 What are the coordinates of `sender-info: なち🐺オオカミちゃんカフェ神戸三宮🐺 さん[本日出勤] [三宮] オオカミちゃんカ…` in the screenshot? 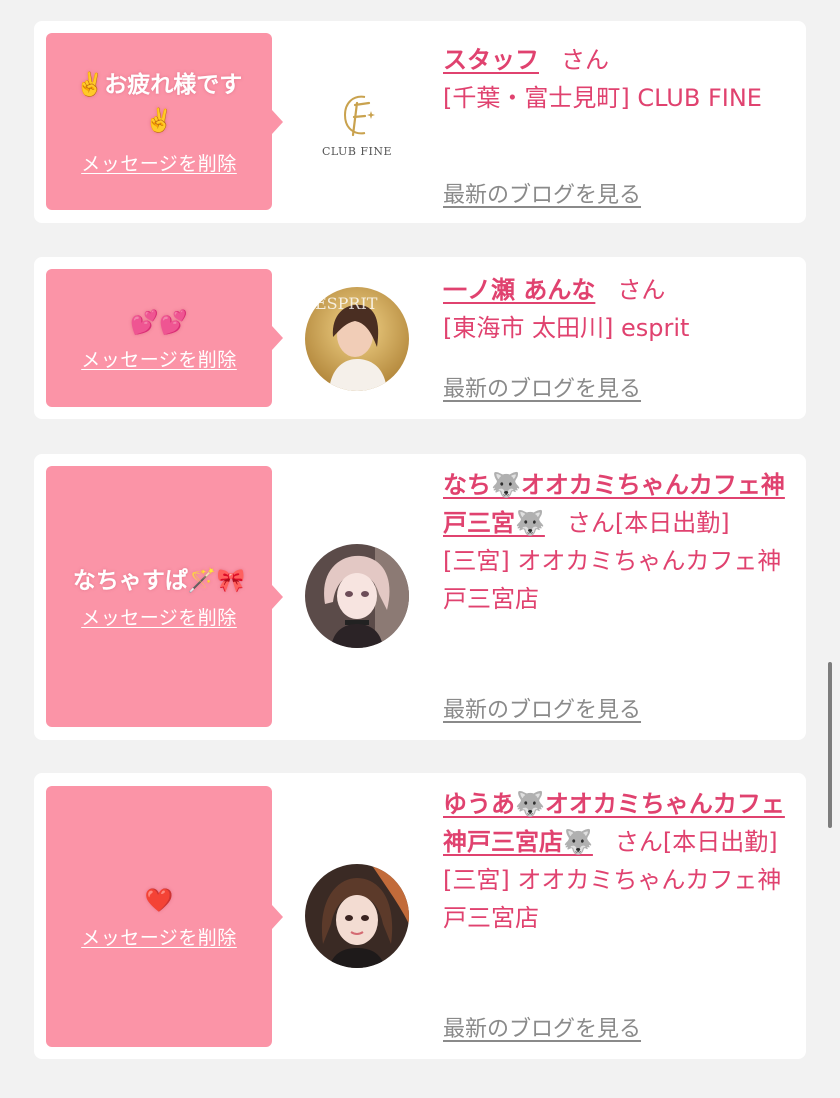 It's located at (619, 542).